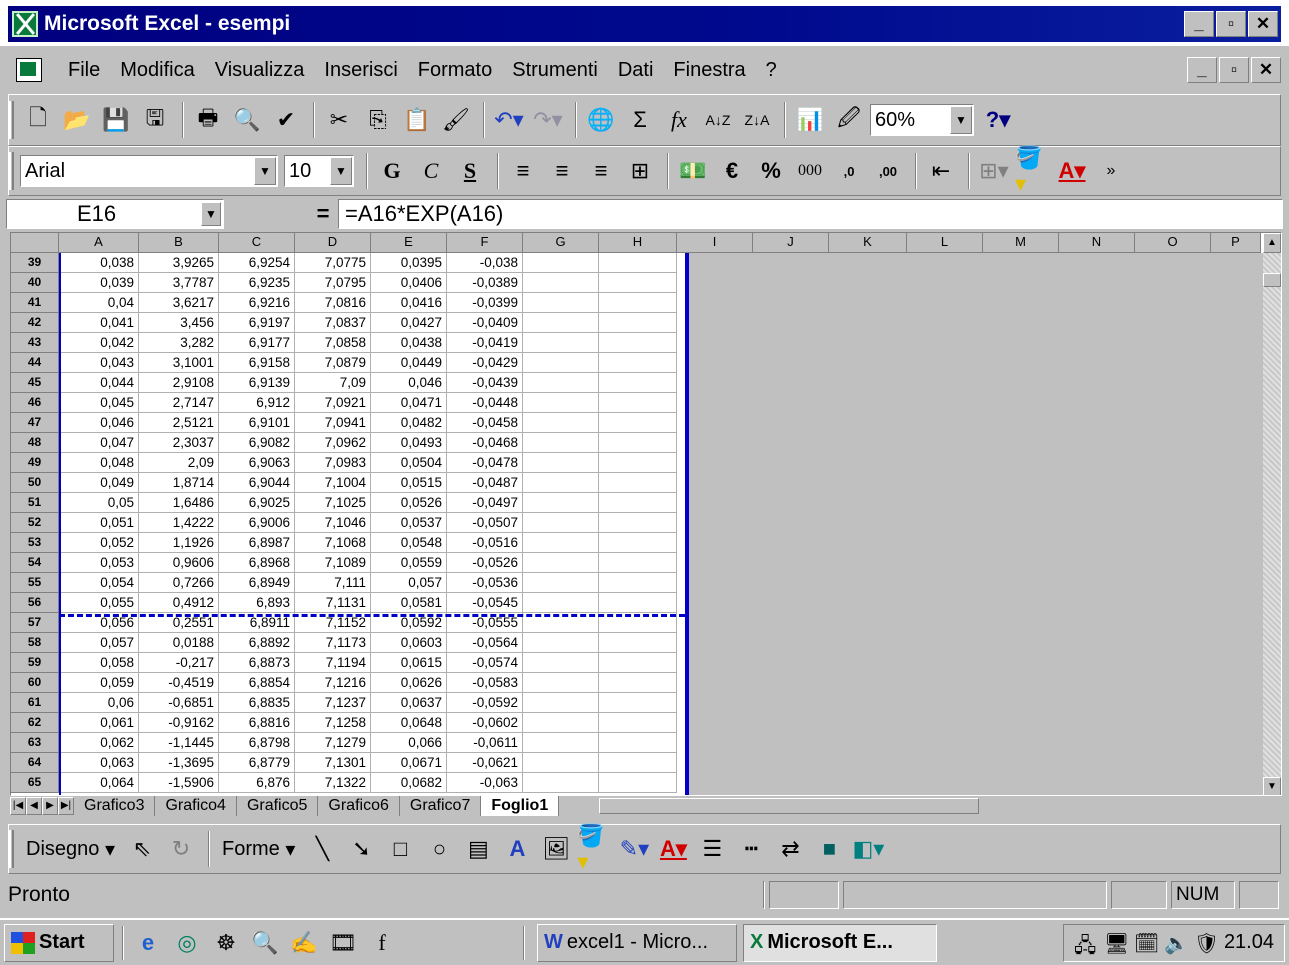 The height and width of the screenshot is (965, 1289). What do you see at coordinates (1272, 243) in the screenshot?
I see `scroll-up-icon: ▲` at bounding box center [1272, 243].